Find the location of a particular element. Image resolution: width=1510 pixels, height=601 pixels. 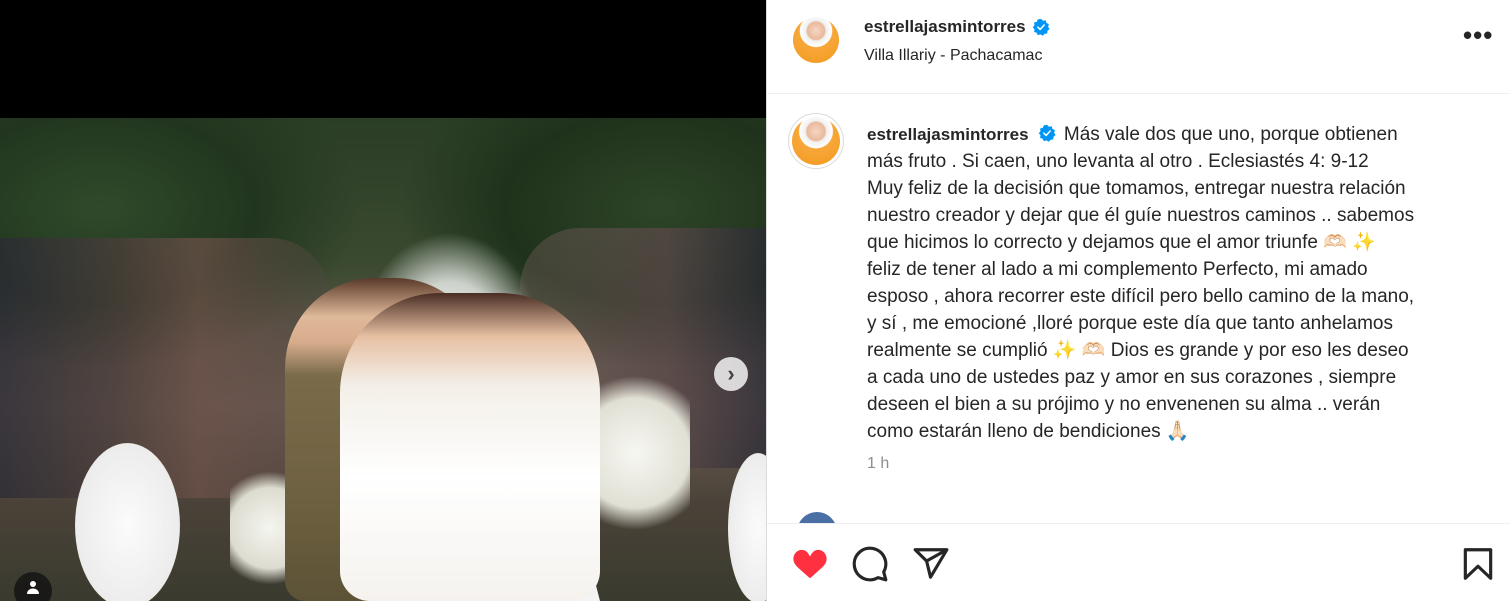

chevron-right-icon: › is located at coordinates (731, 373).